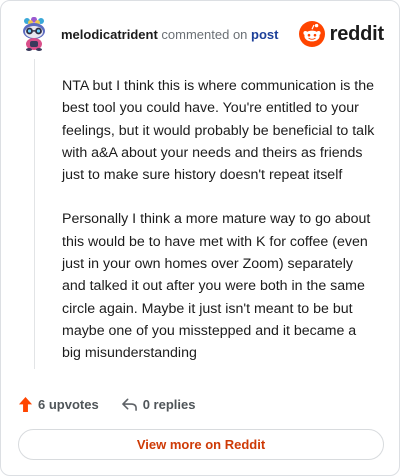 Image resolution: width=400 pixels, height=476 pixels. I want to click on upvote-button: 6 upvotes, so click(58, 404).